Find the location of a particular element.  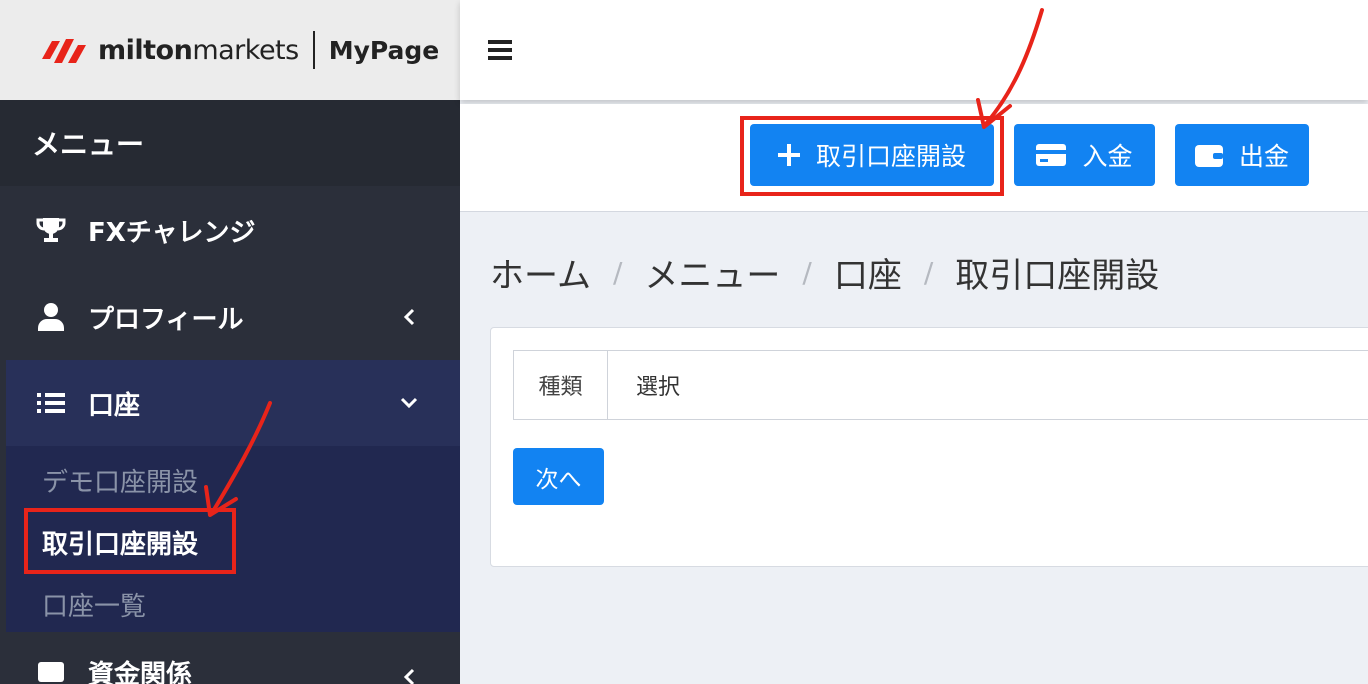

withdraw-label: 出金 is located at coordinates (1263, 156).